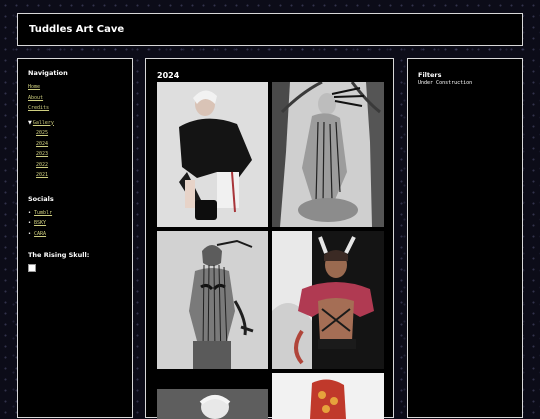 This screenshot has height=419, width=540. Describe the element at coordinates (445, 83) in the screenshot. I see `filters-status: Under Construction` at that location.